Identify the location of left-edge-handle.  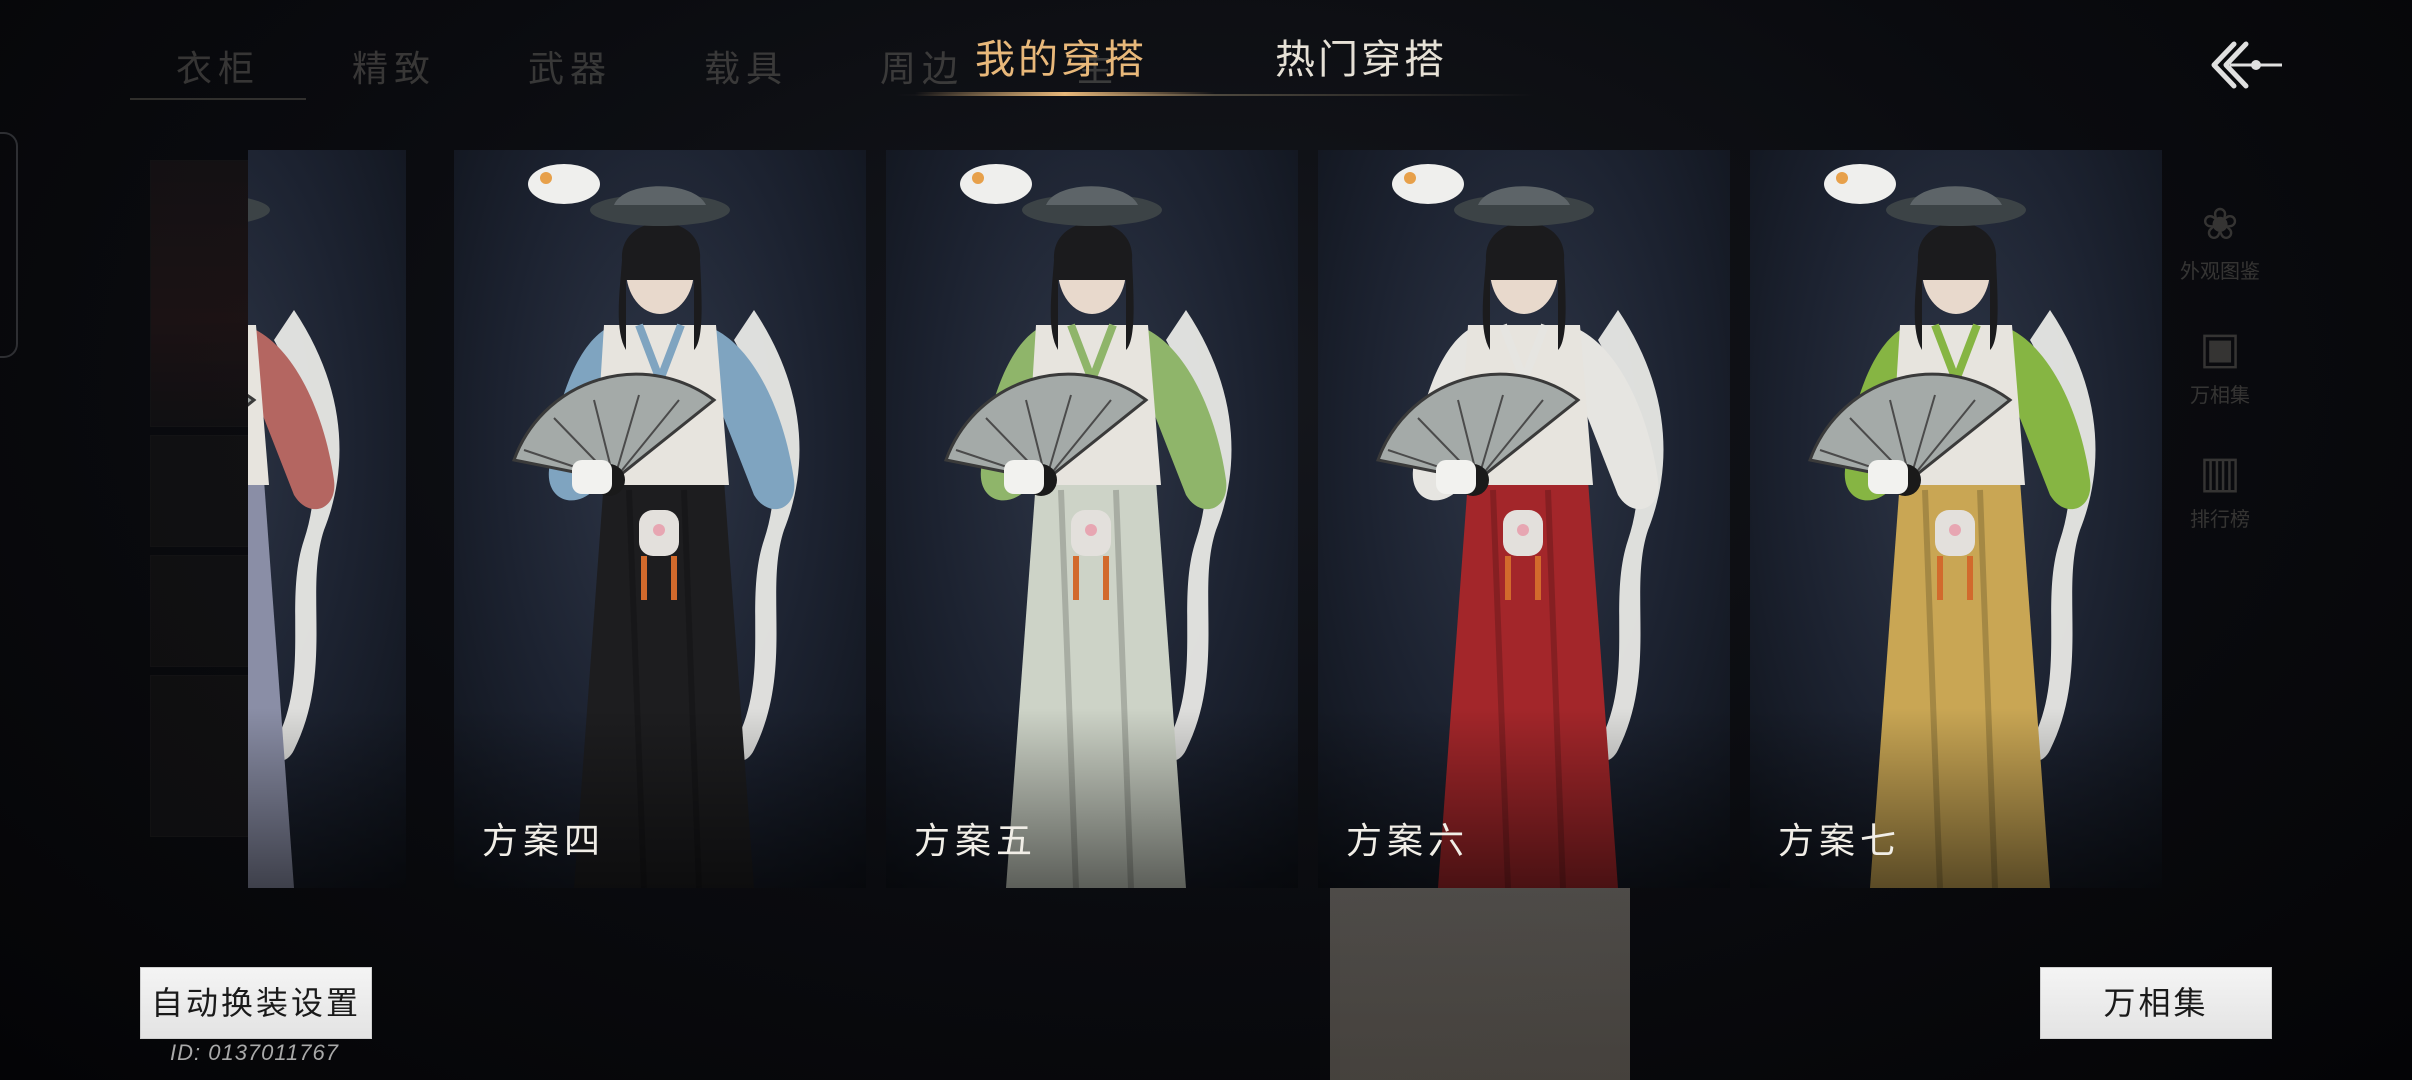
(9, 245).